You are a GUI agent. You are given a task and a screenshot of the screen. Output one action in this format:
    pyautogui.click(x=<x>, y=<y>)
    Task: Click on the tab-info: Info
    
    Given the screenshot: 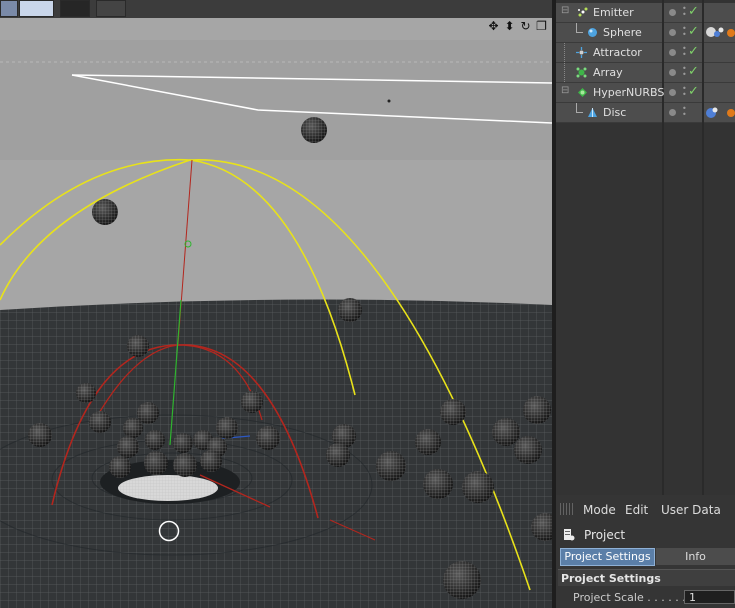 What is the action you would take?
    pyautogui.click(x=695, y=556)
    